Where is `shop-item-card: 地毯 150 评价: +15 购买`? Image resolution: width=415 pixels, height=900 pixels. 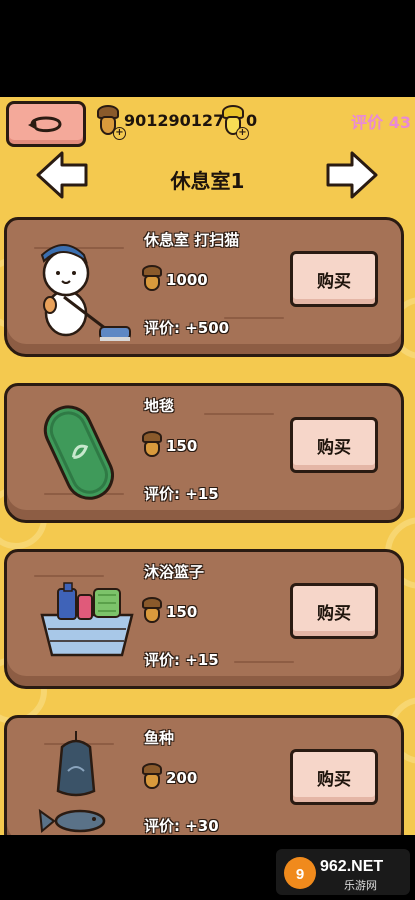
shop-item-card: 地毯 150 评价: +15 购买 is located at coordinates (204, 453).